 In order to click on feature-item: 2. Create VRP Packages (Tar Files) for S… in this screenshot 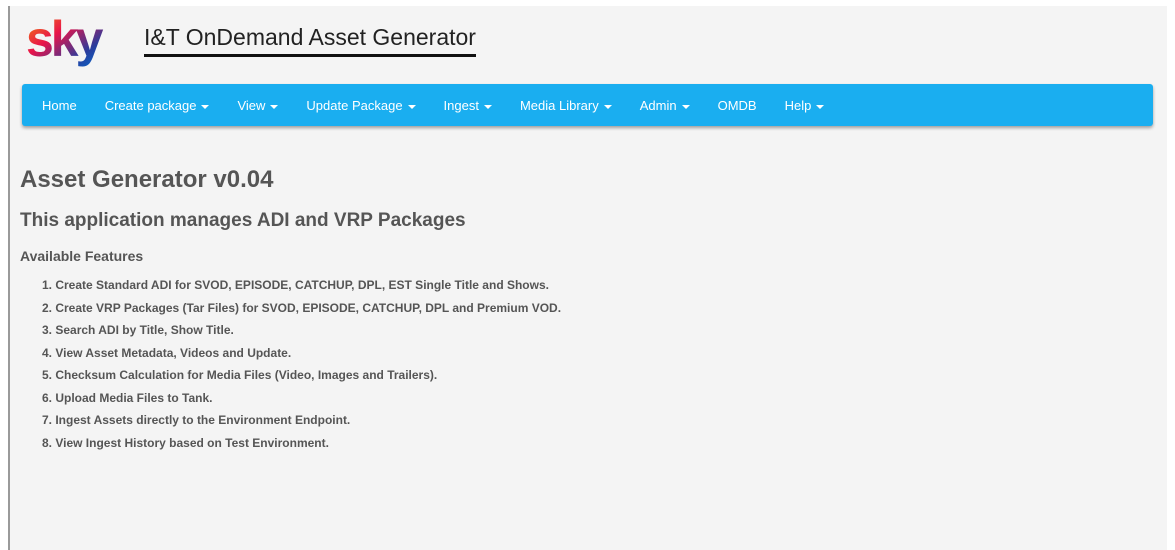, I will do `click(302, 307)`.